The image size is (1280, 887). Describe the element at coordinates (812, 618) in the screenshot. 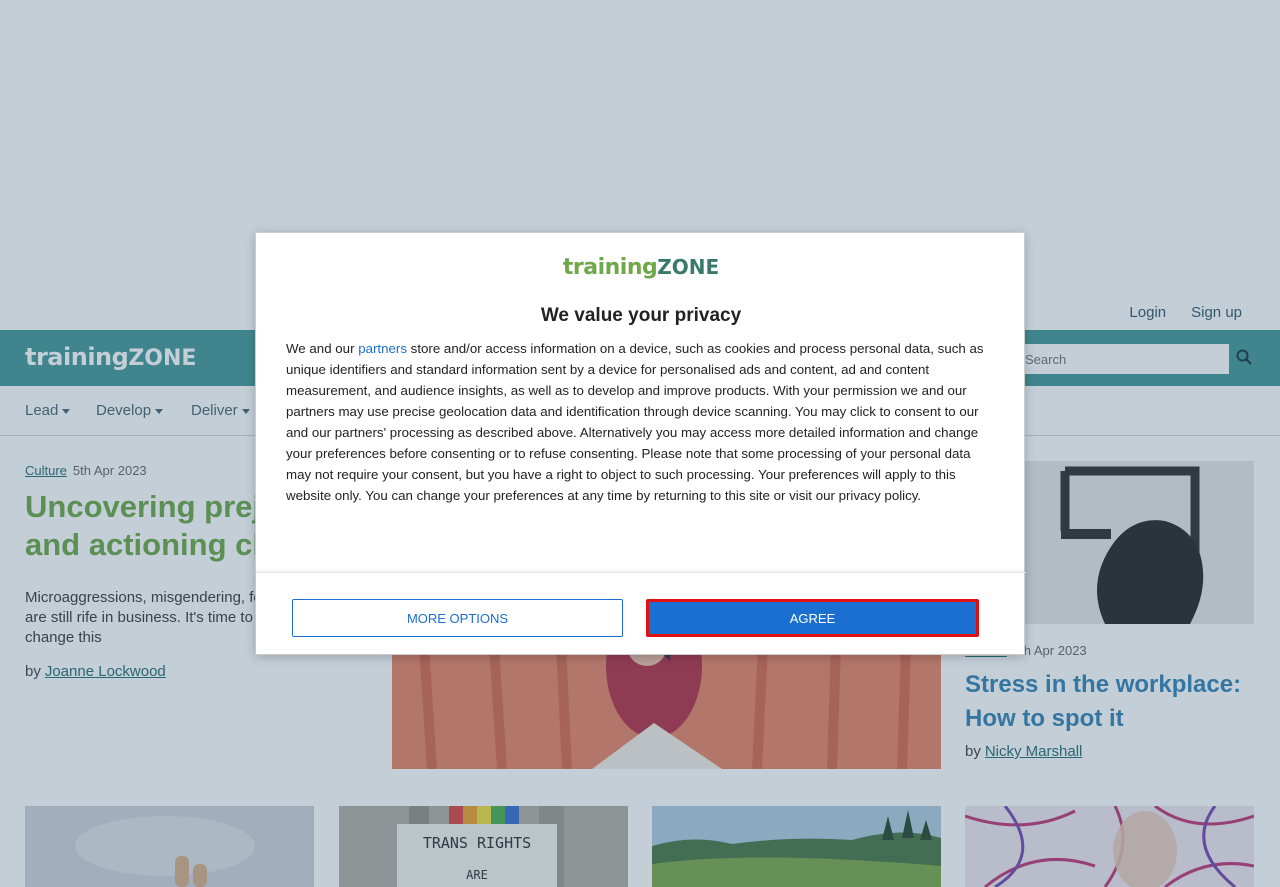

I see `agree-button: AGREE` at that location.